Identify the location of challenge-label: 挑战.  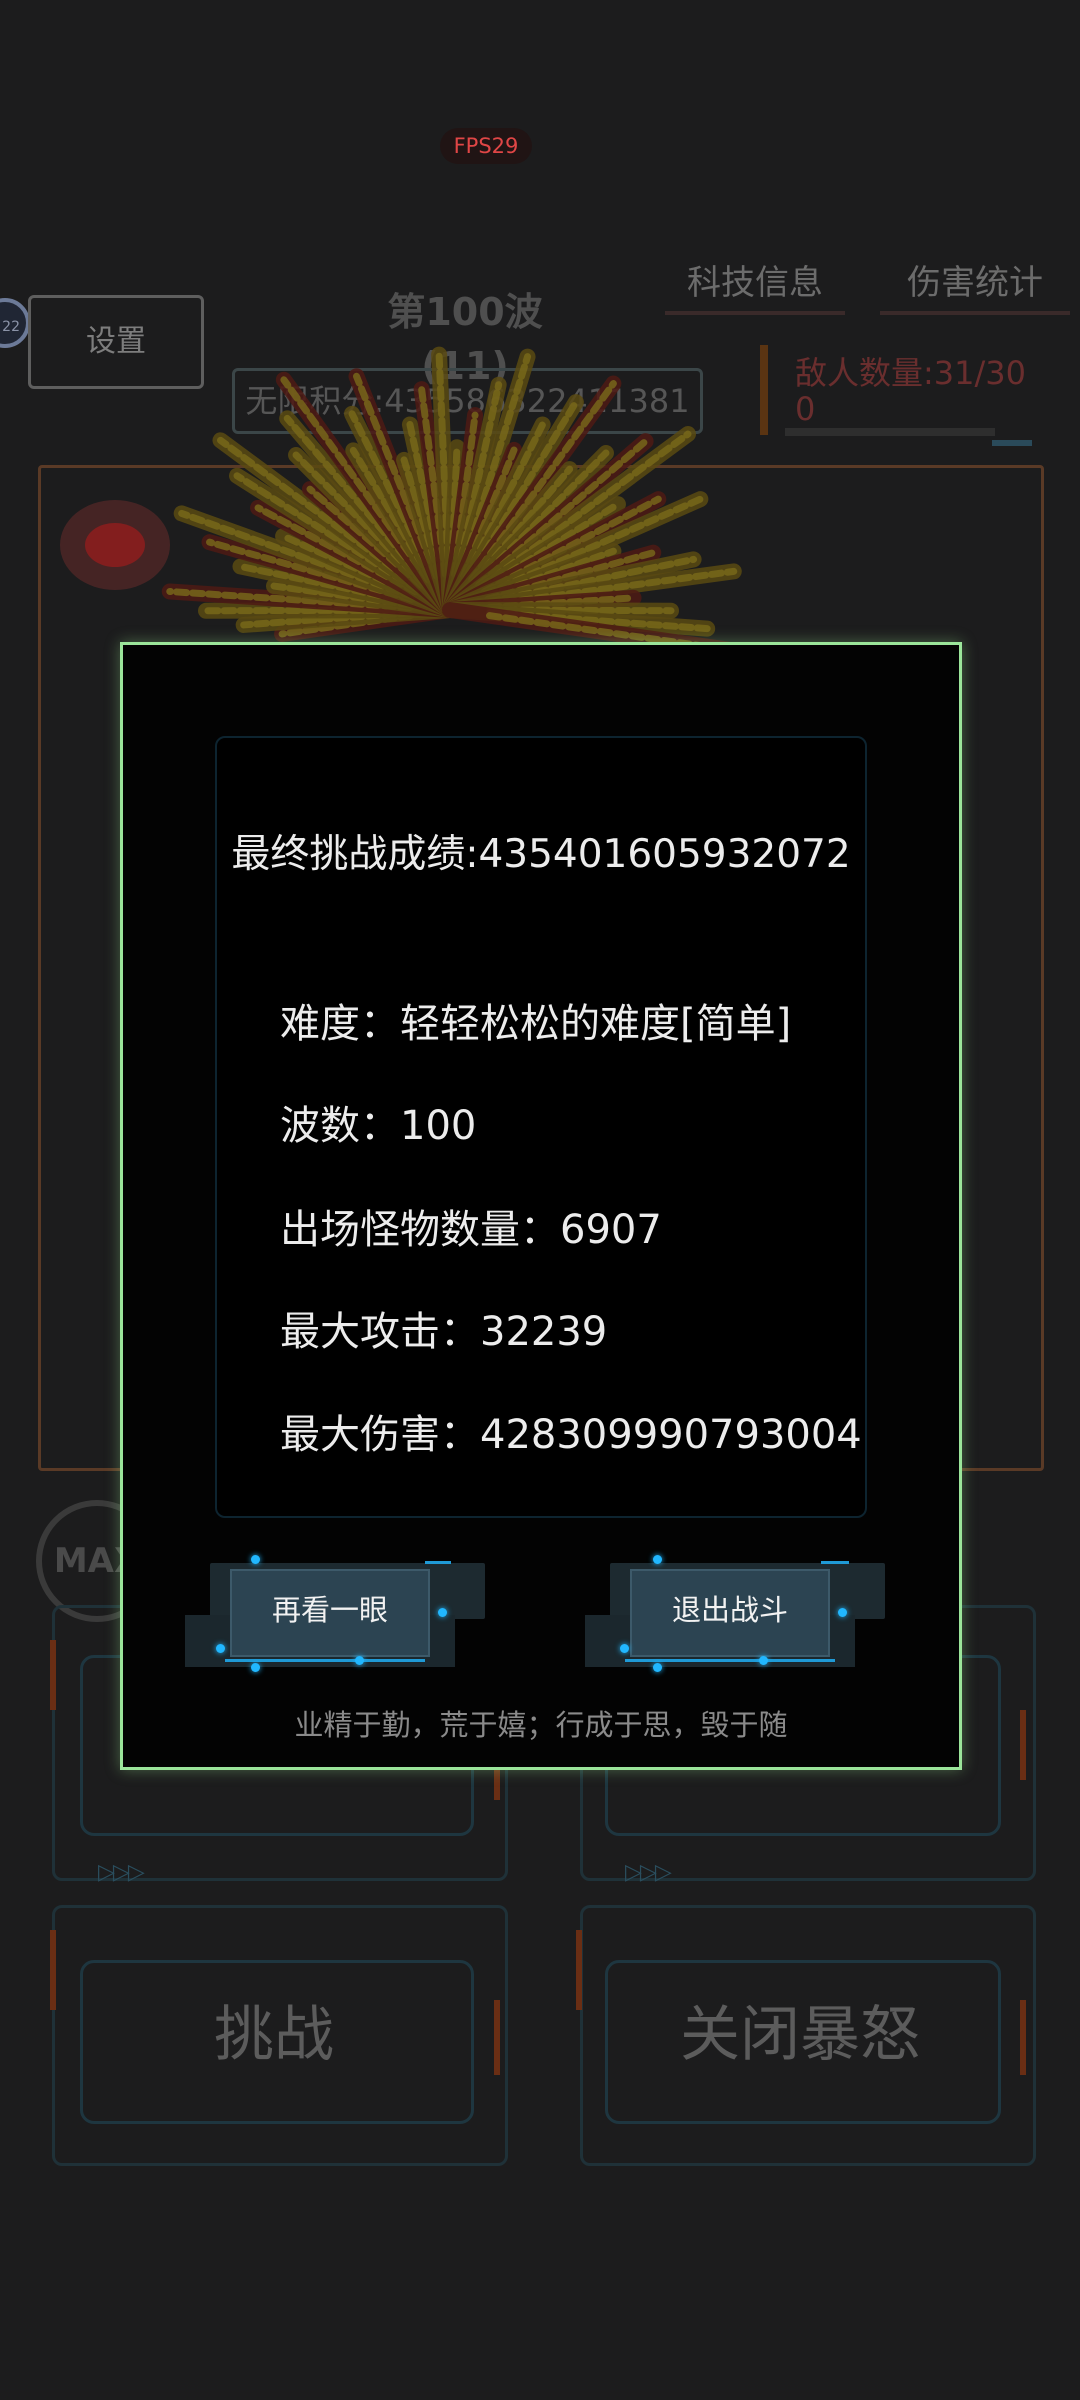
(274, 2035).